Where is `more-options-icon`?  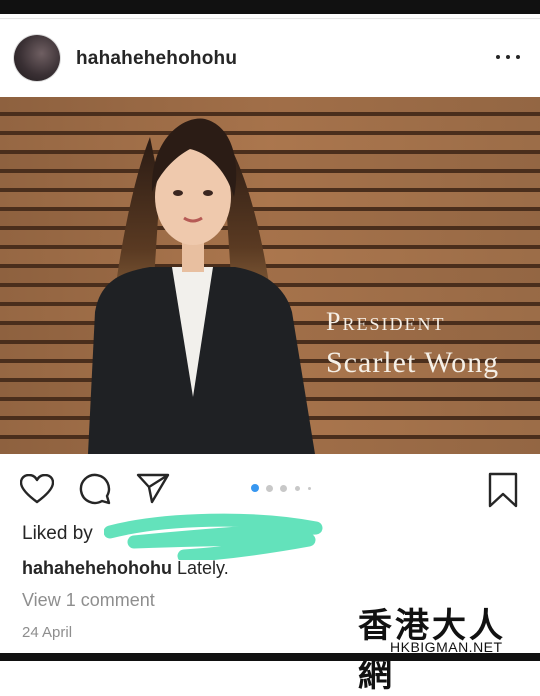 more-options-icon is located at coordinates (508, 57).